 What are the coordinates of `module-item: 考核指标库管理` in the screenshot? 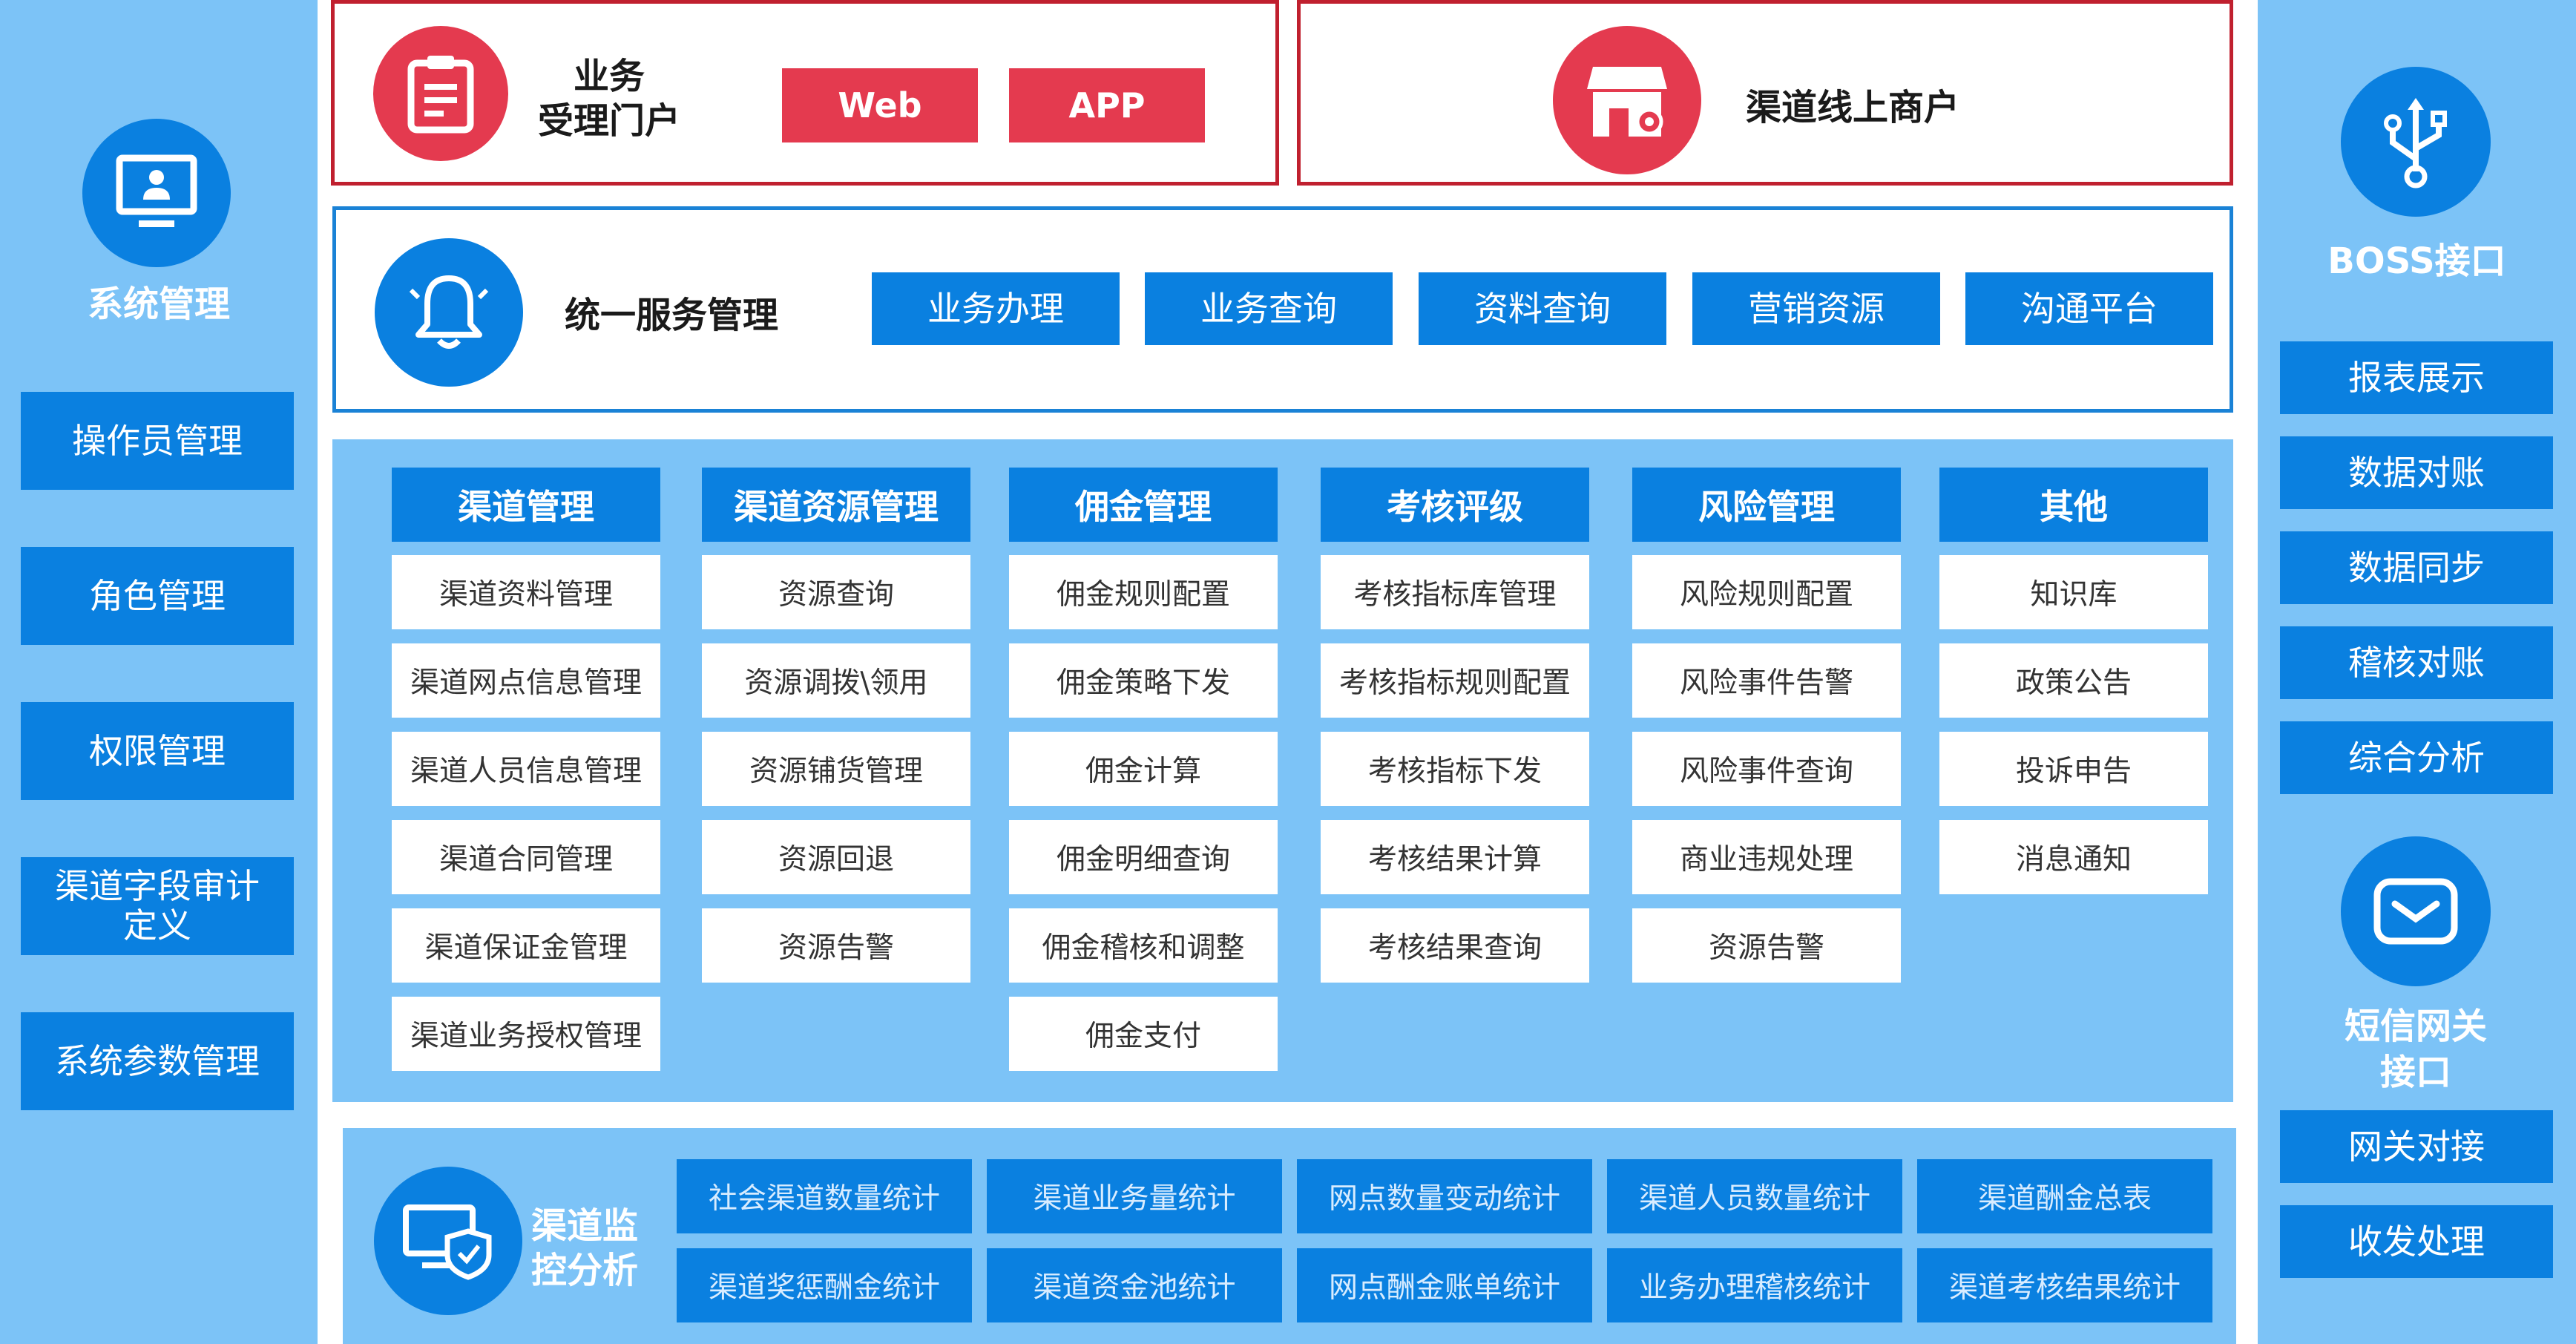 It's located at (1455, 592).